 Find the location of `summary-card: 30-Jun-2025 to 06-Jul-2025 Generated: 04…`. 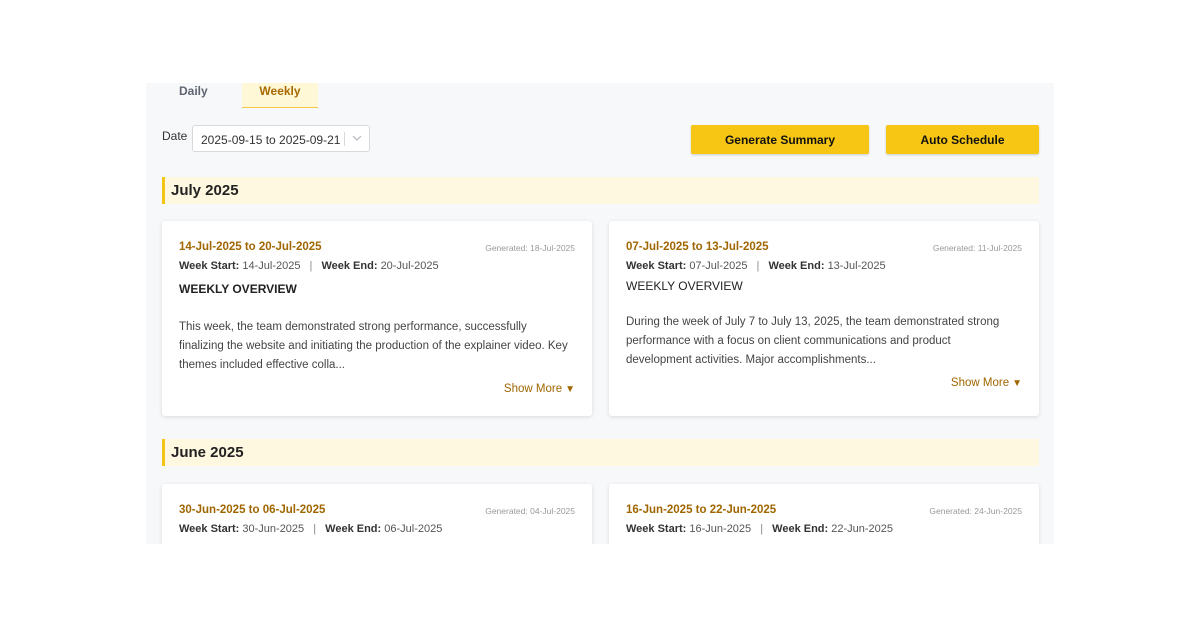

summary-card: 30-Jun-2025 to 06-Jul-2025 Generated: 04… is located at coordinates (377, 514).